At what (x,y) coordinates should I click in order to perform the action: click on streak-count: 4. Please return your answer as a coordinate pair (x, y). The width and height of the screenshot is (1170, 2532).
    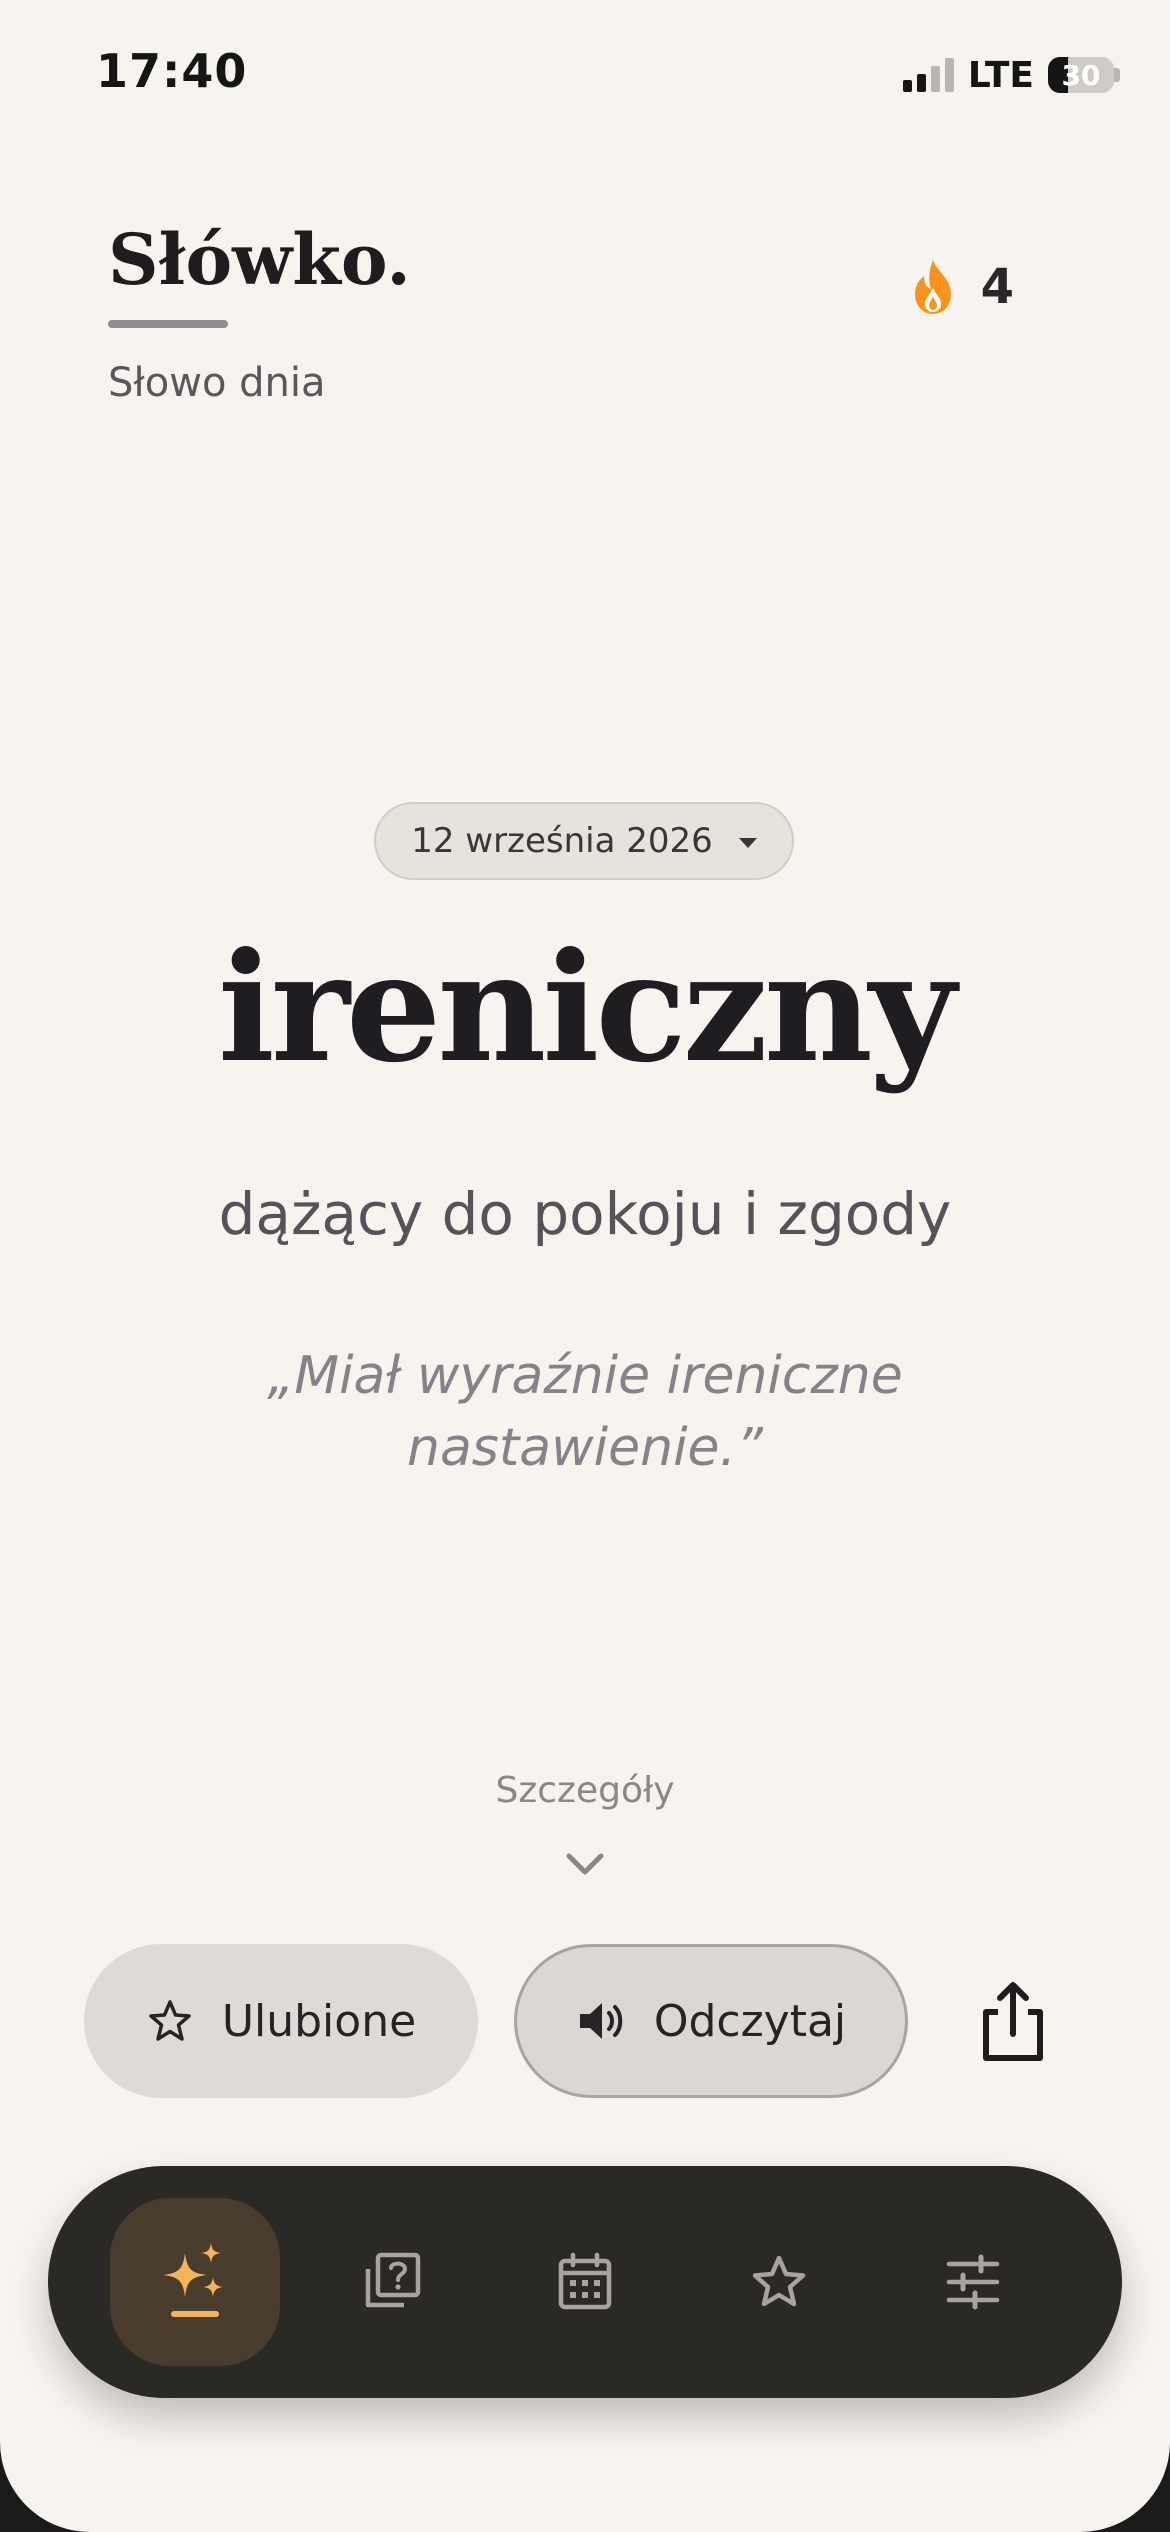
    Looking at the image, I should click on (997, 287).